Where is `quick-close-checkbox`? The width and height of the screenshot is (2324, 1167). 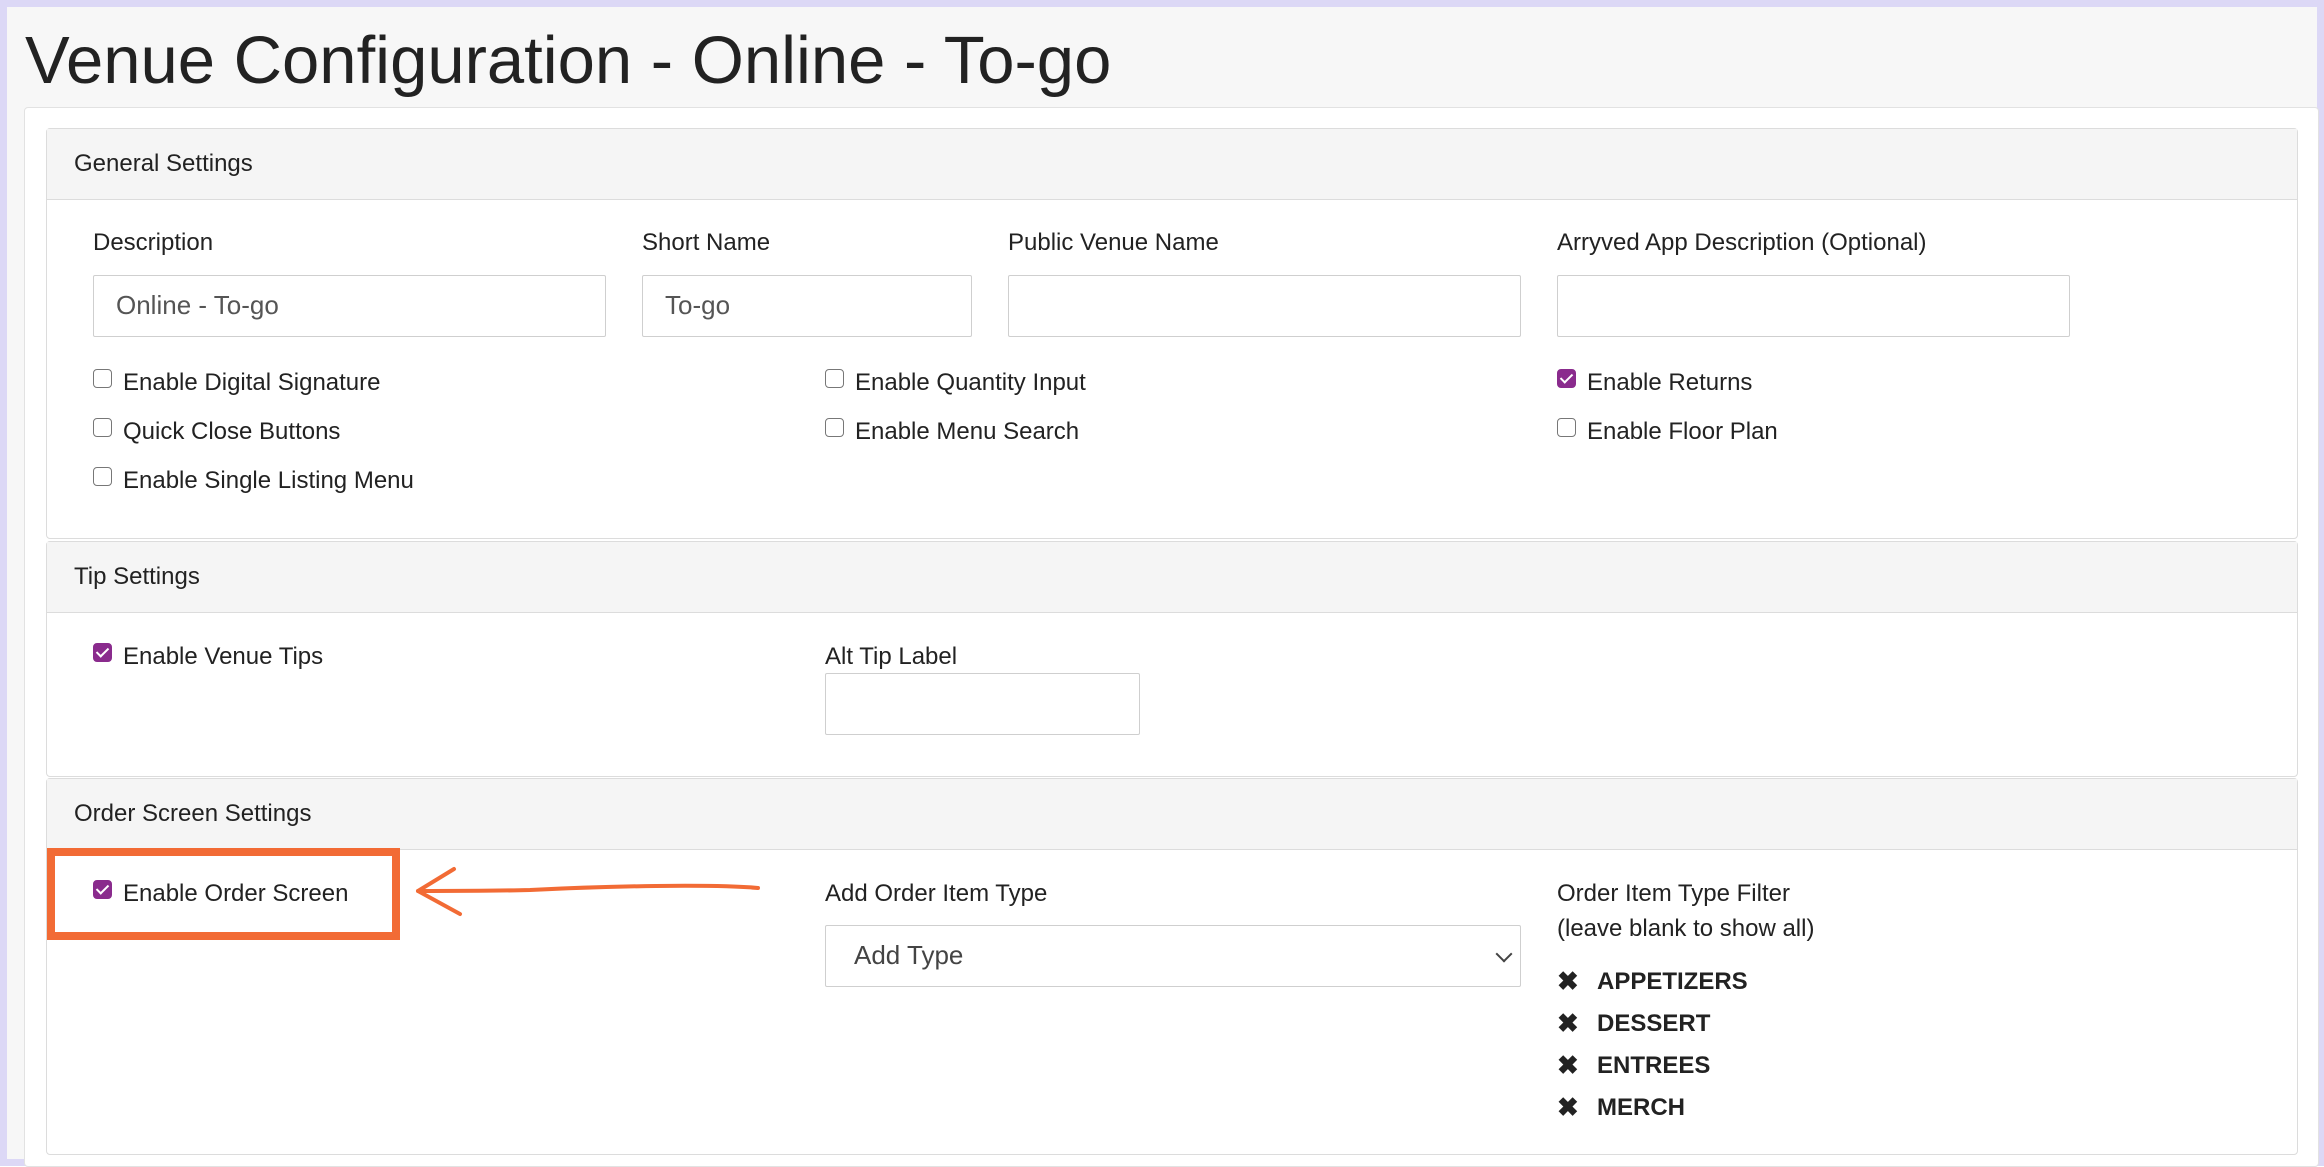
quick-close-checkbox is located at coordinates (102, 427).